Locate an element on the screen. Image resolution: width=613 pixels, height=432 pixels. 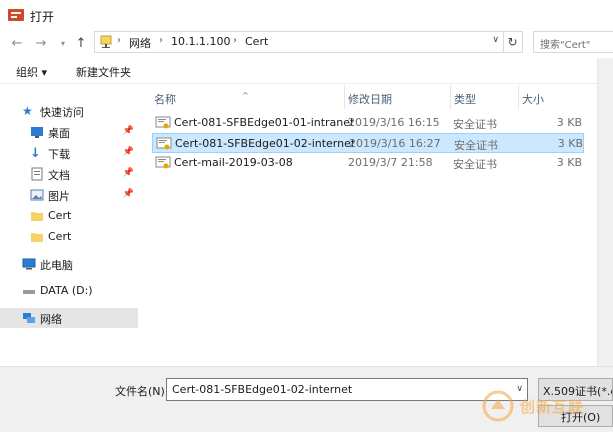
nav-item-label: 此电脑 is located at coordinates (56, 265).